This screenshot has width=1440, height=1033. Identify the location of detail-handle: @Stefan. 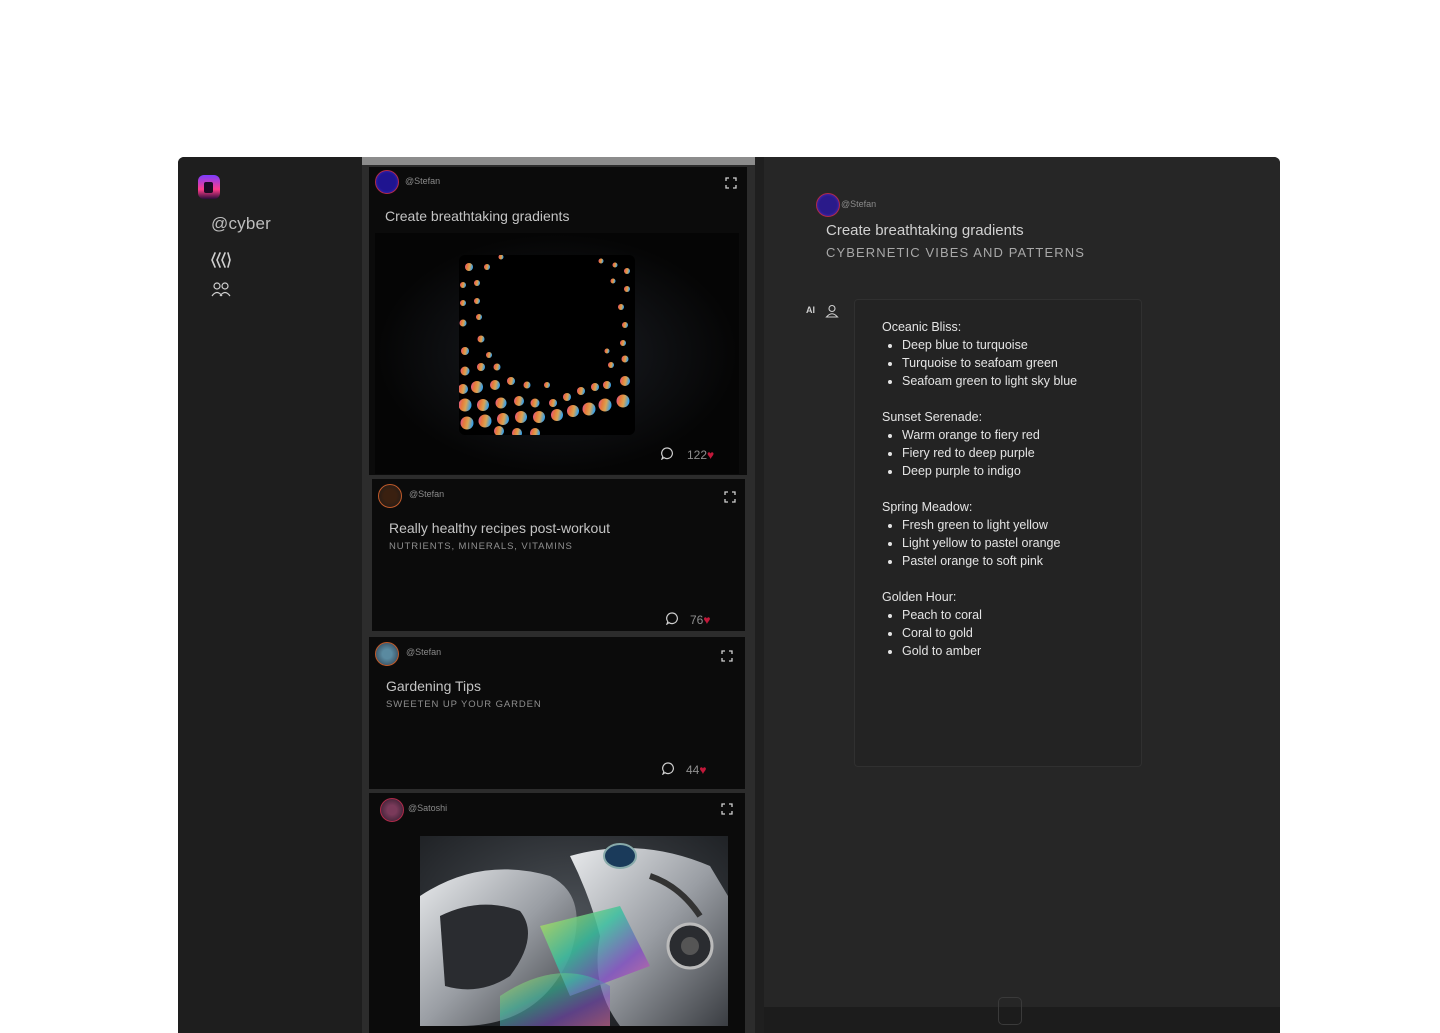
(858, 204).